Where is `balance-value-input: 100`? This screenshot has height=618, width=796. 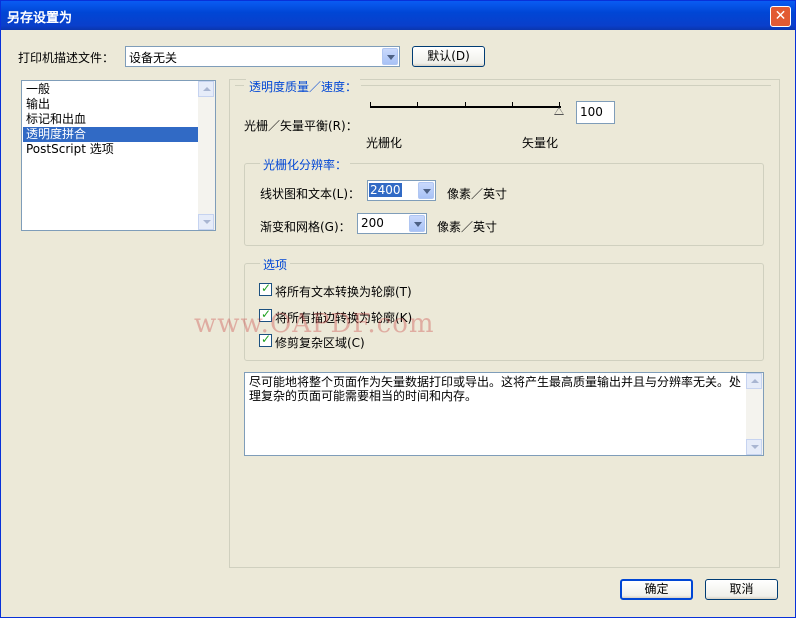 balance-value-input: 100 is located at coordinates (595, 112).